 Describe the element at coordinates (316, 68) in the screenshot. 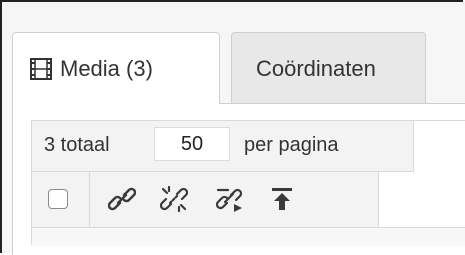

I see `tab-coordinaten-label: Coördinaten` at that location.